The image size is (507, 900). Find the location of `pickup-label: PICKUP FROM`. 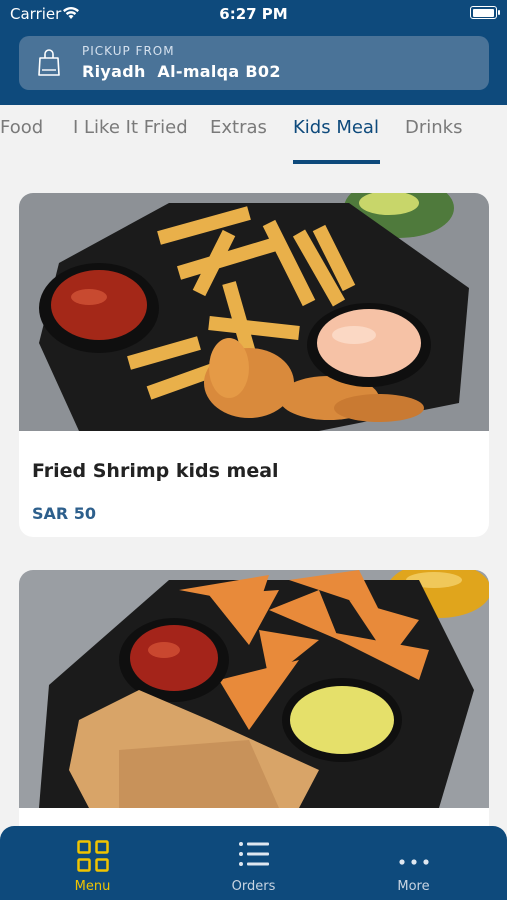

pickup-label: PICKUP FROM is located at coordinates (128, 51).